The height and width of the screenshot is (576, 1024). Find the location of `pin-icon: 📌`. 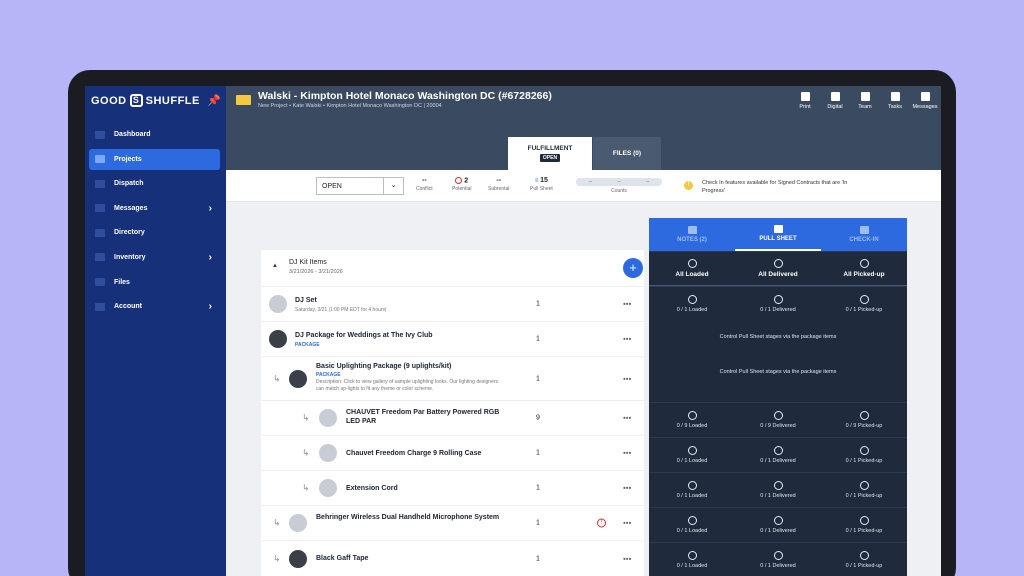

pin-icon: 📌 is located at coordinates (214, 100).